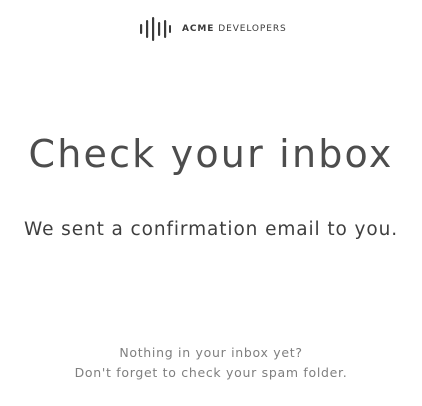 This screenshot has height=406, width=422. What do you see at coordinates (211, 352) in the screenshot?
I see `inbox-empty-note: Nothing in your inbox yet?` at bounding box center [211, 352].